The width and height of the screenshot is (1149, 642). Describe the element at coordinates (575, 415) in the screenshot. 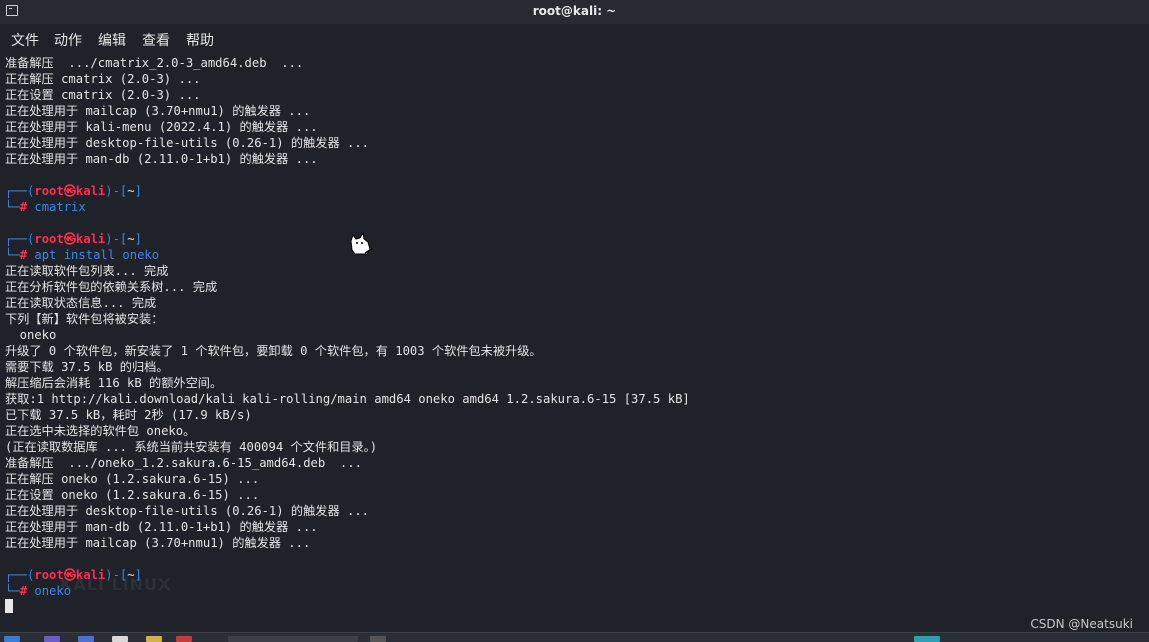

I see `terminal-line: 已下载 37.5 kB，耗时 2秒 (17.9 kB/s)` at that location.